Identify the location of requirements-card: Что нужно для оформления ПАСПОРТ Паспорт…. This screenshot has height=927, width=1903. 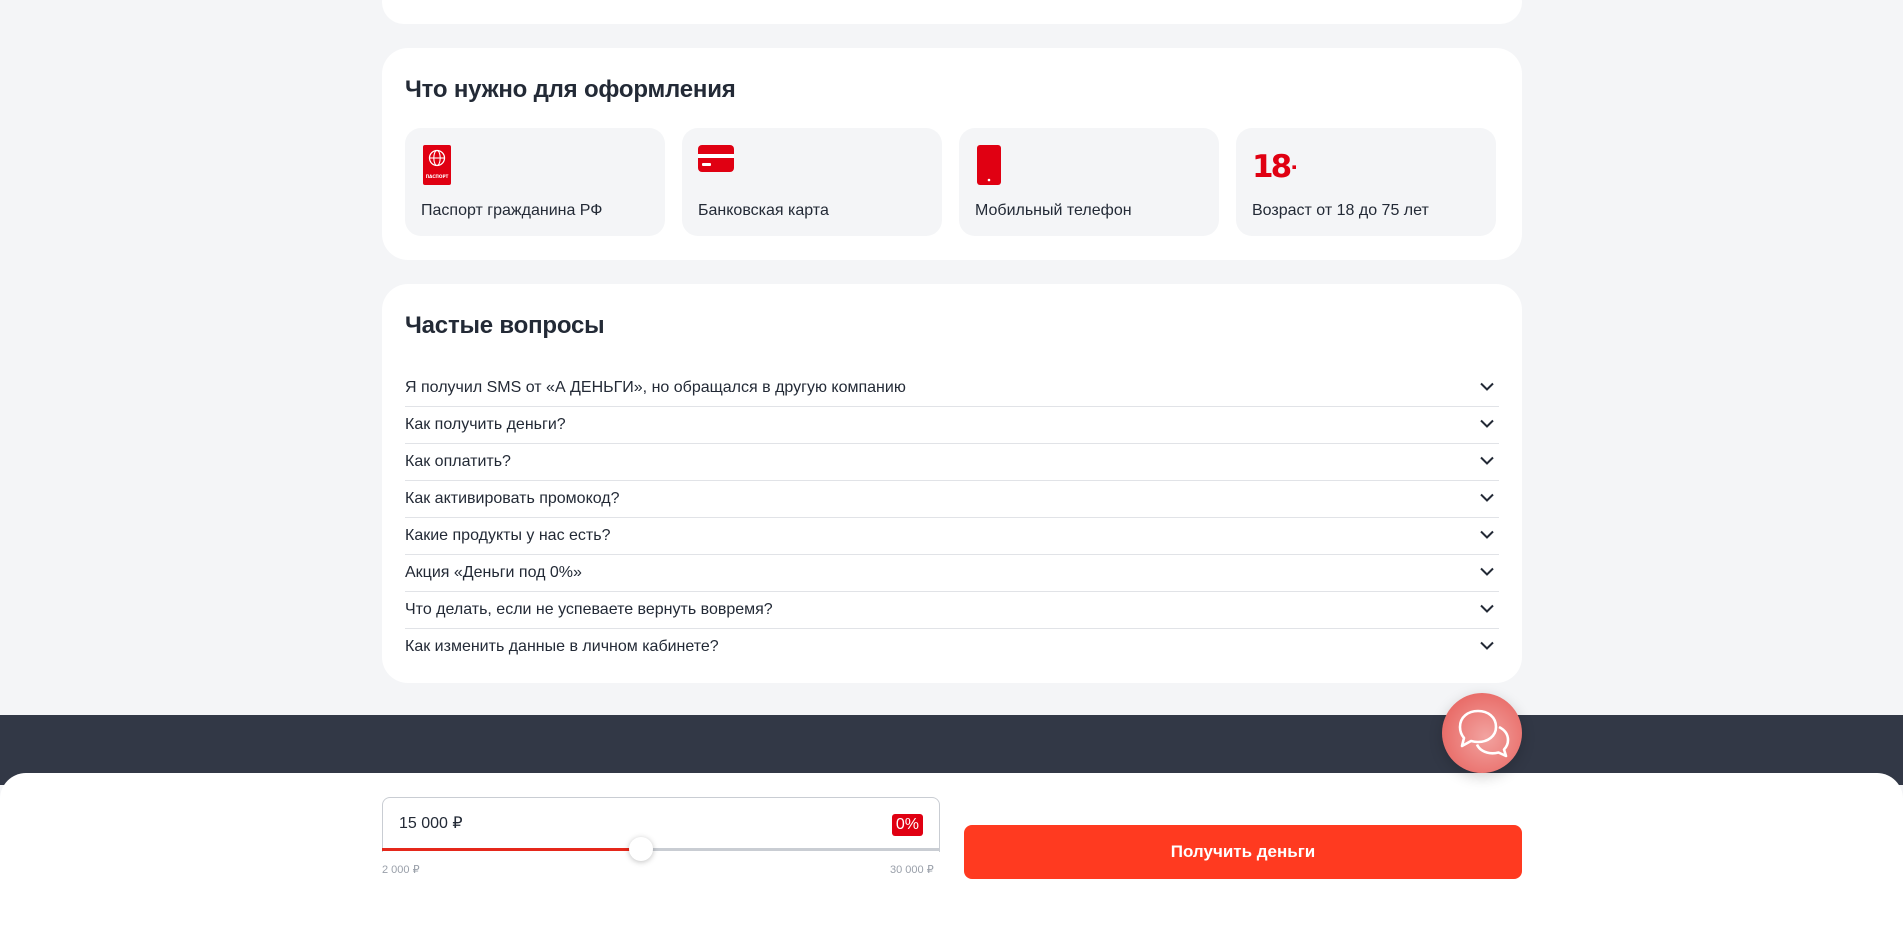
(952, 154).